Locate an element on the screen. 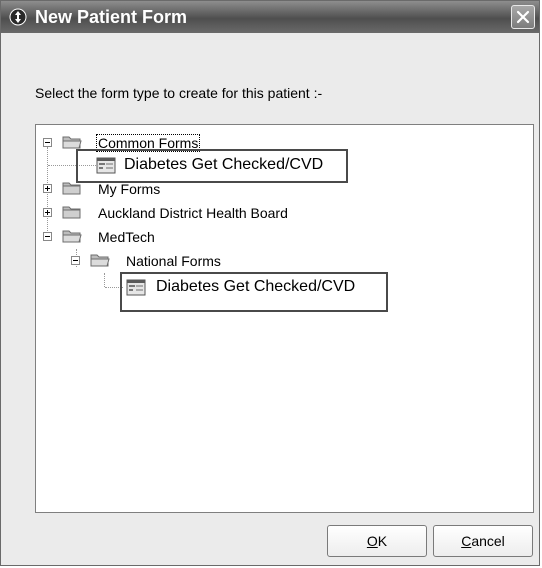  tree-label-auckland-dhb: Auckland District Health Board is located at coordinates (193, 213).